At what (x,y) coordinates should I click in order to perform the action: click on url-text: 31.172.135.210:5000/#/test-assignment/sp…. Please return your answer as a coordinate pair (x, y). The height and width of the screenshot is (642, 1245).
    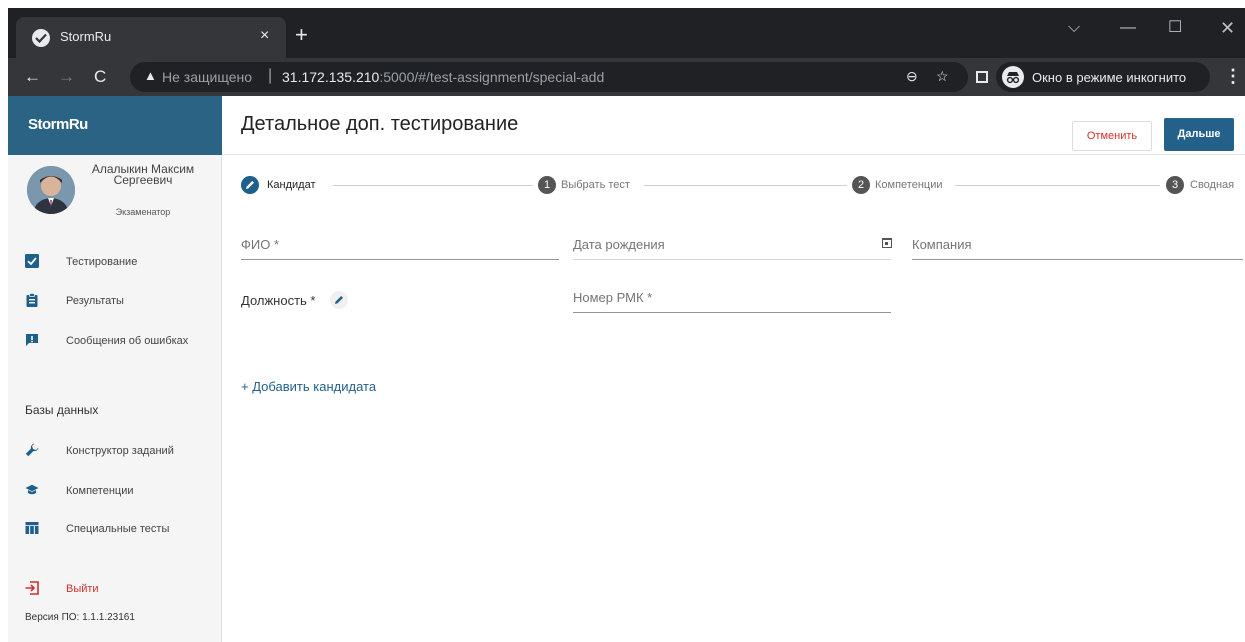
    Looking at the image, I should click on (443, 77).